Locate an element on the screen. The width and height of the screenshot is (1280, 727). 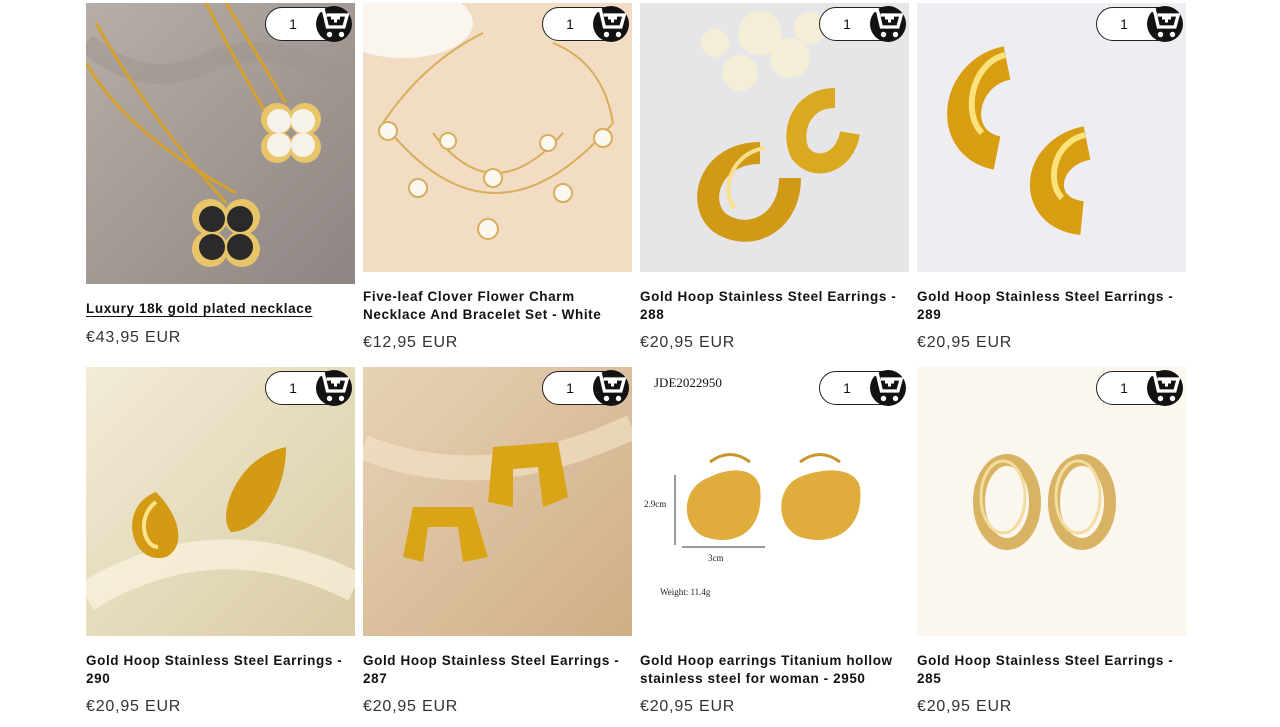
product-title-link: Luxury 18k gold plated necklace is located at coordinates (199, 308).